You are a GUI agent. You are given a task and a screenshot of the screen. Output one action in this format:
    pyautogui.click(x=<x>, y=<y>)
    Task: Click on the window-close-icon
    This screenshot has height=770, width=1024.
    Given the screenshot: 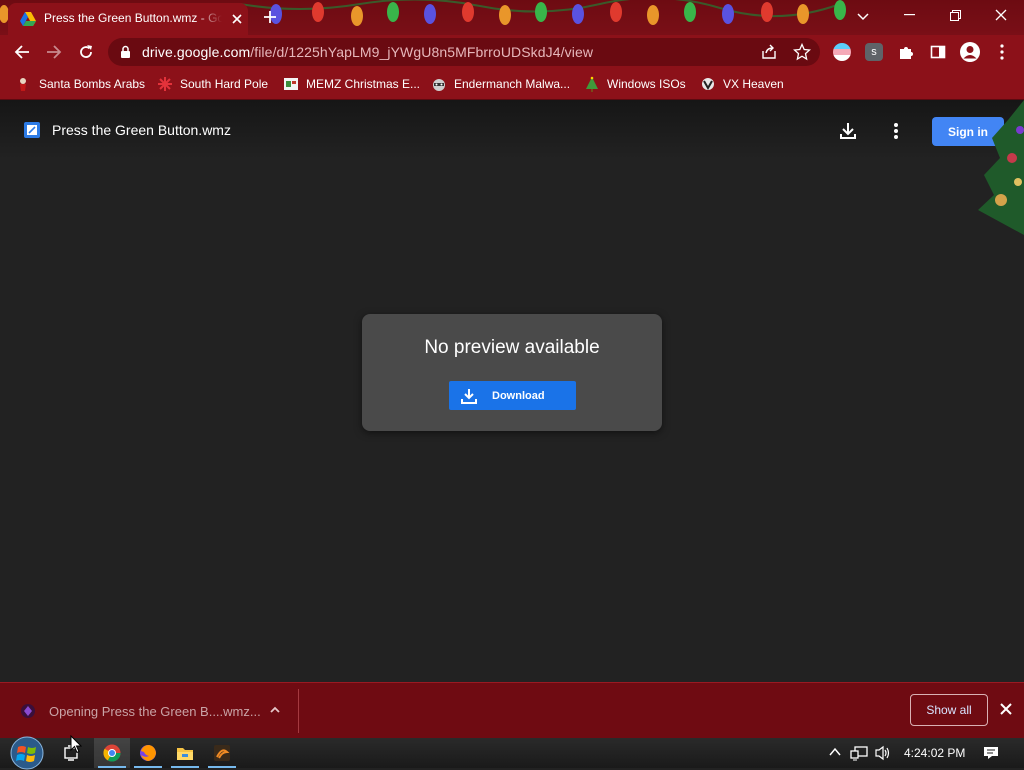 What is the action you would take?
    pyautogui.click(x=1001, y=15)
    